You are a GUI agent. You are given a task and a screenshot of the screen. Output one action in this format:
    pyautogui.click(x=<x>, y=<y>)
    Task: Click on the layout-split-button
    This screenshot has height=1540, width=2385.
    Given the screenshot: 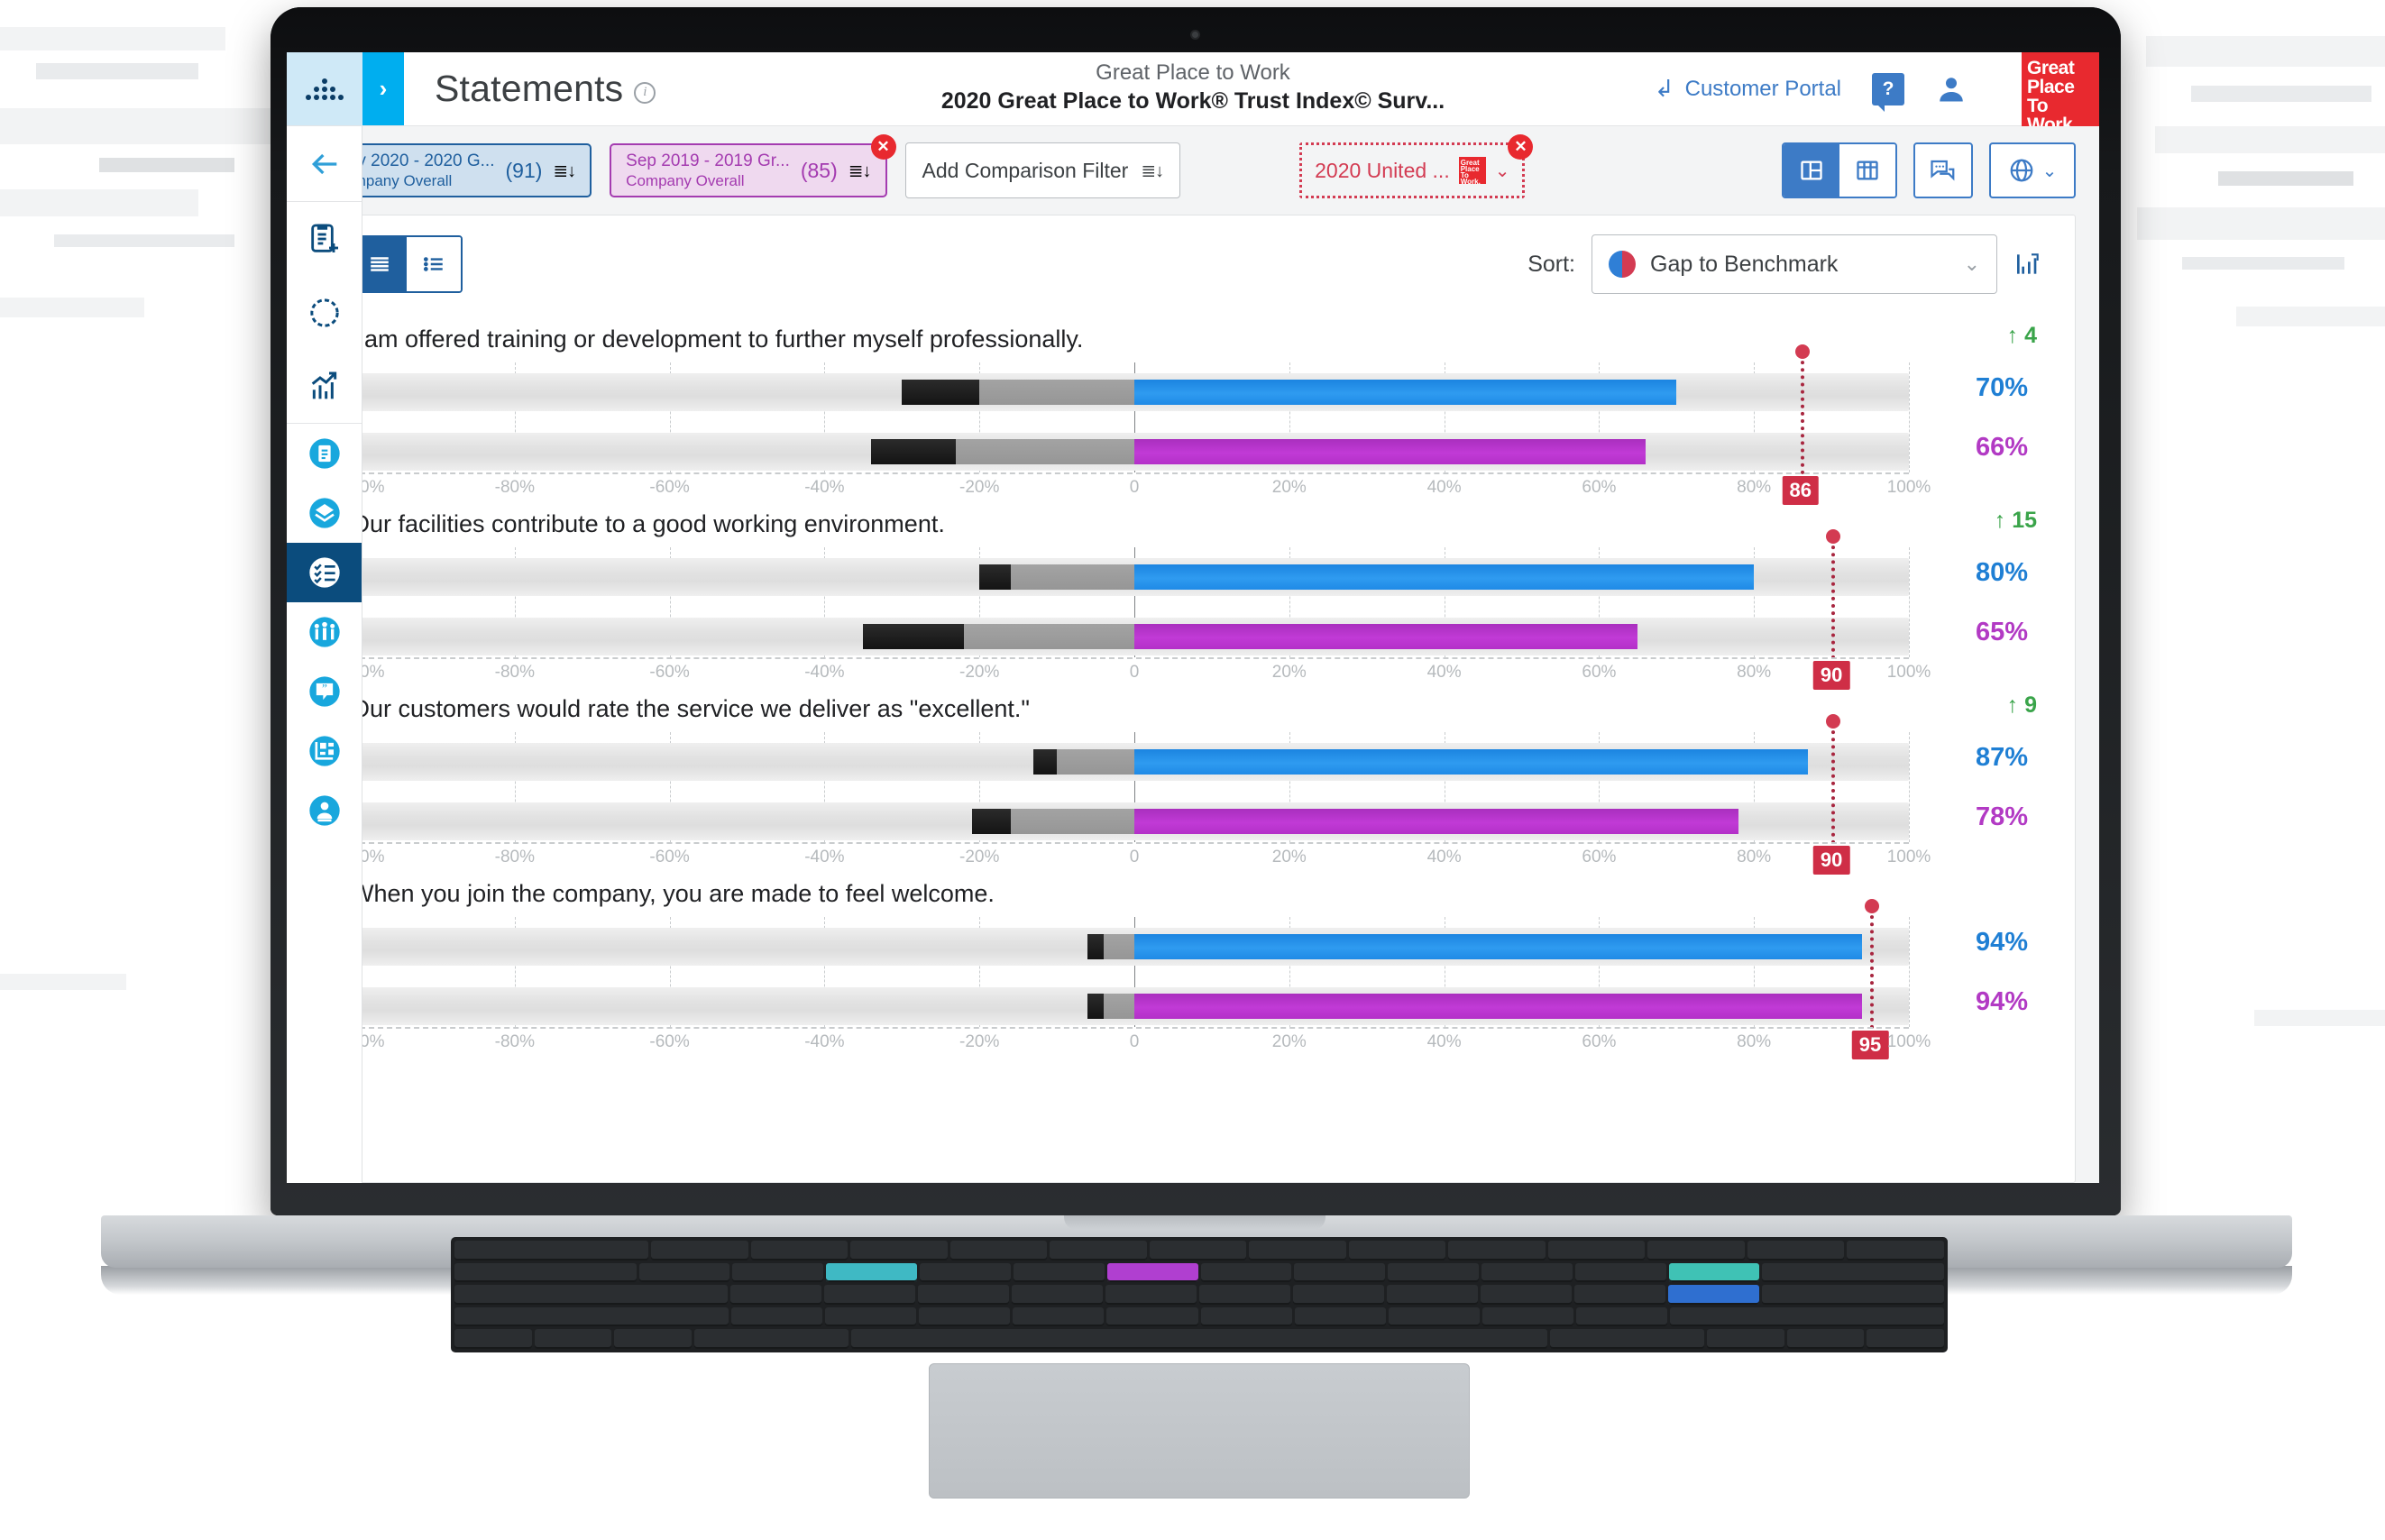 What is the action you would take?
    pyautogui.click(x=1811, y=170)
    